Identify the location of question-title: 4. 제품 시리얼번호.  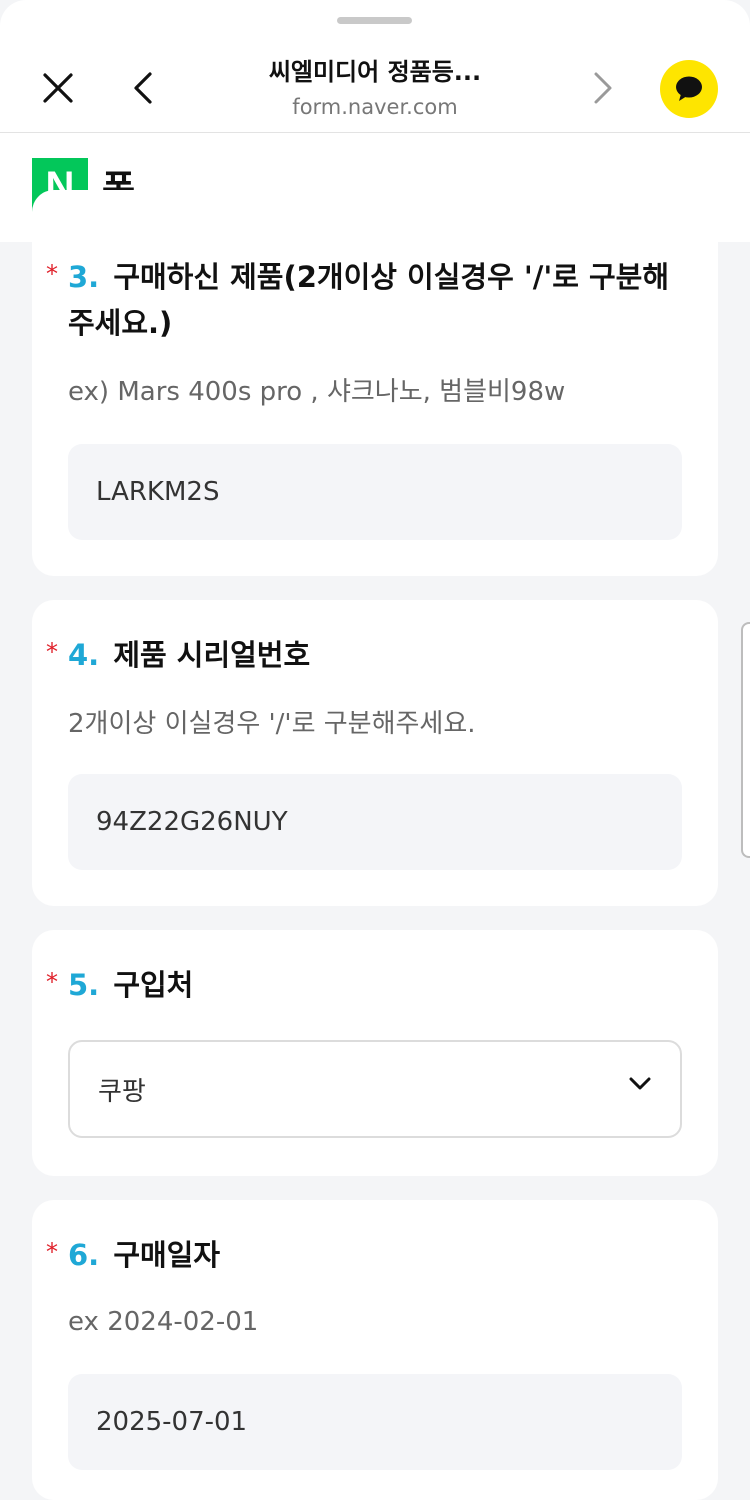
(189, 655).